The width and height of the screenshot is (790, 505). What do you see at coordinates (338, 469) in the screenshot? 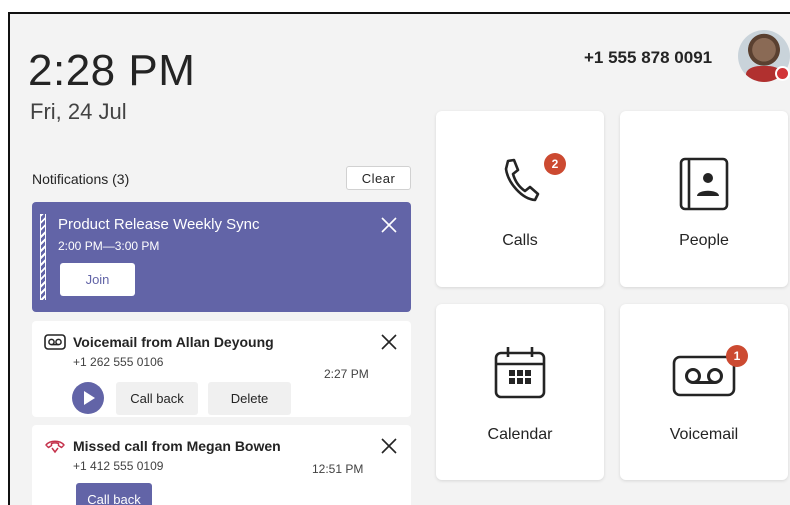
I see `missed-call-time: 12:51 PM` at bounding box center [338, 469].